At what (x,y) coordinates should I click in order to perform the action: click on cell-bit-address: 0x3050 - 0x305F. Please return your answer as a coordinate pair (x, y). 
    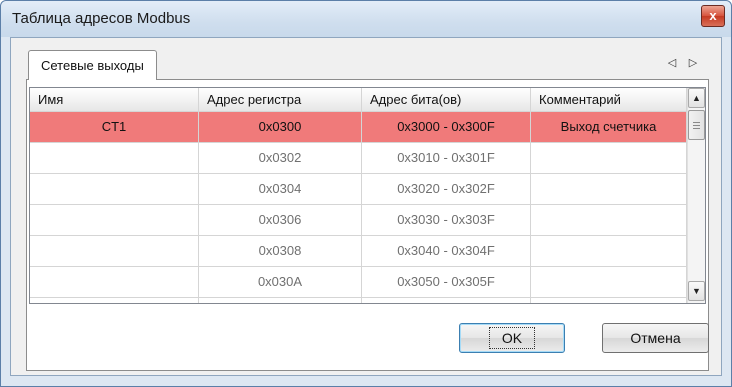
    Looking at the image, I should click on (446, 282).